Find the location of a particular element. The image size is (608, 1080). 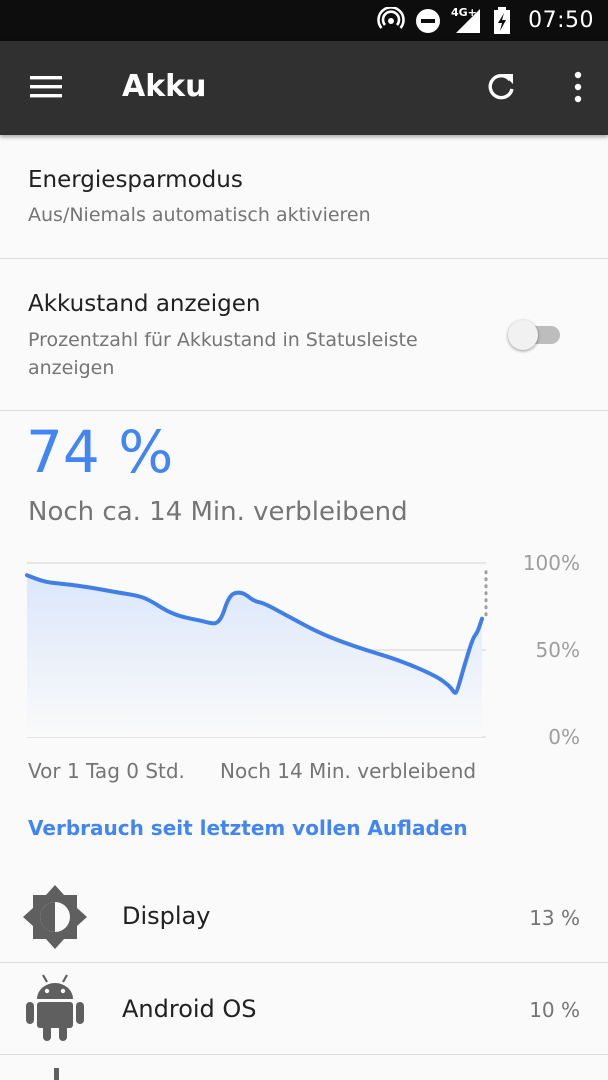

android-icon is located at coordinates (55, 1007).